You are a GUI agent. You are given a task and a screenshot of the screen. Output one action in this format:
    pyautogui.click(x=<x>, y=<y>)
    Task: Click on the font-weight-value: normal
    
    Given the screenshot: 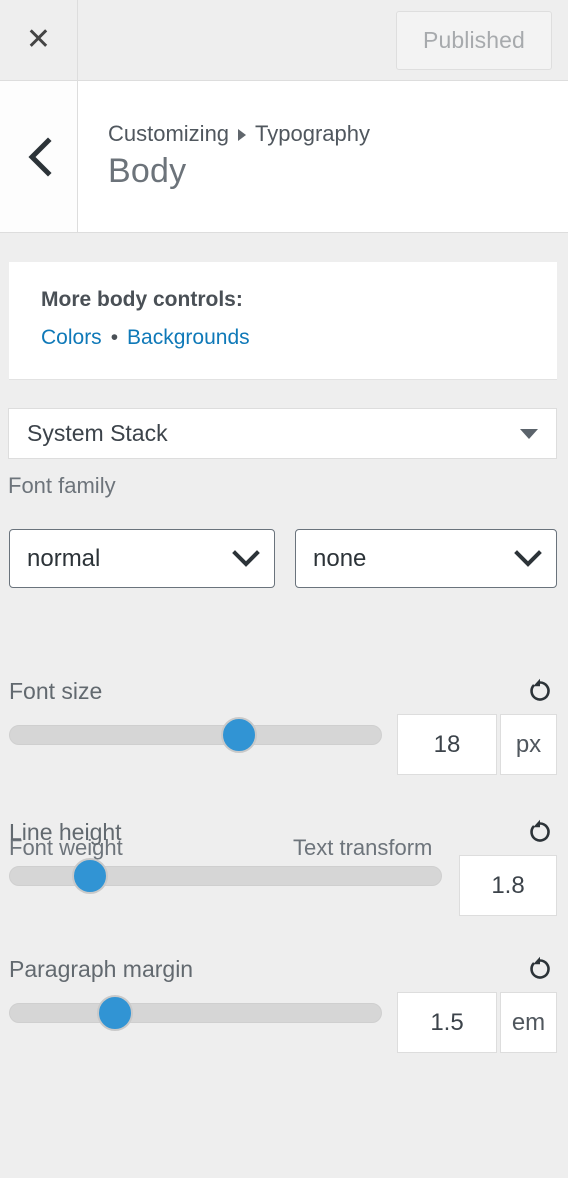 What is the action you would take?
    pyautogui.click(x=64, y=558)
    